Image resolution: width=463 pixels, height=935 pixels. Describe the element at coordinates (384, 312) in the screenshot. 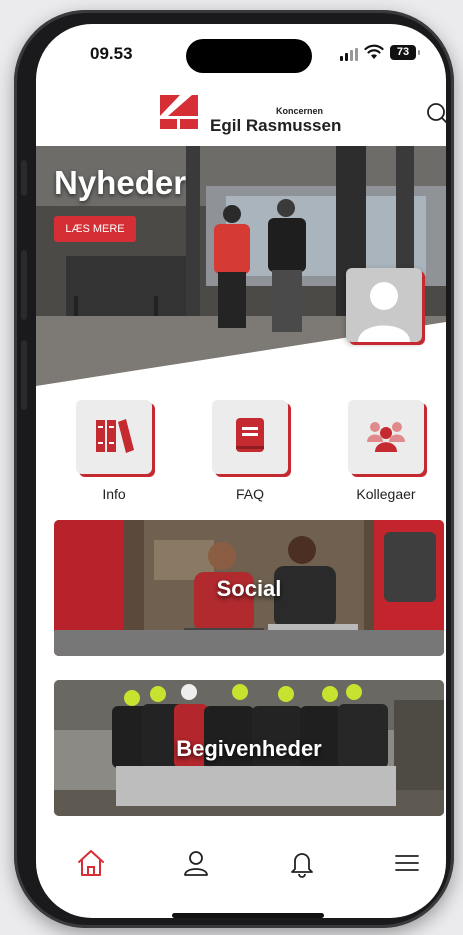

I see `user-placeholder-icon` at that location.